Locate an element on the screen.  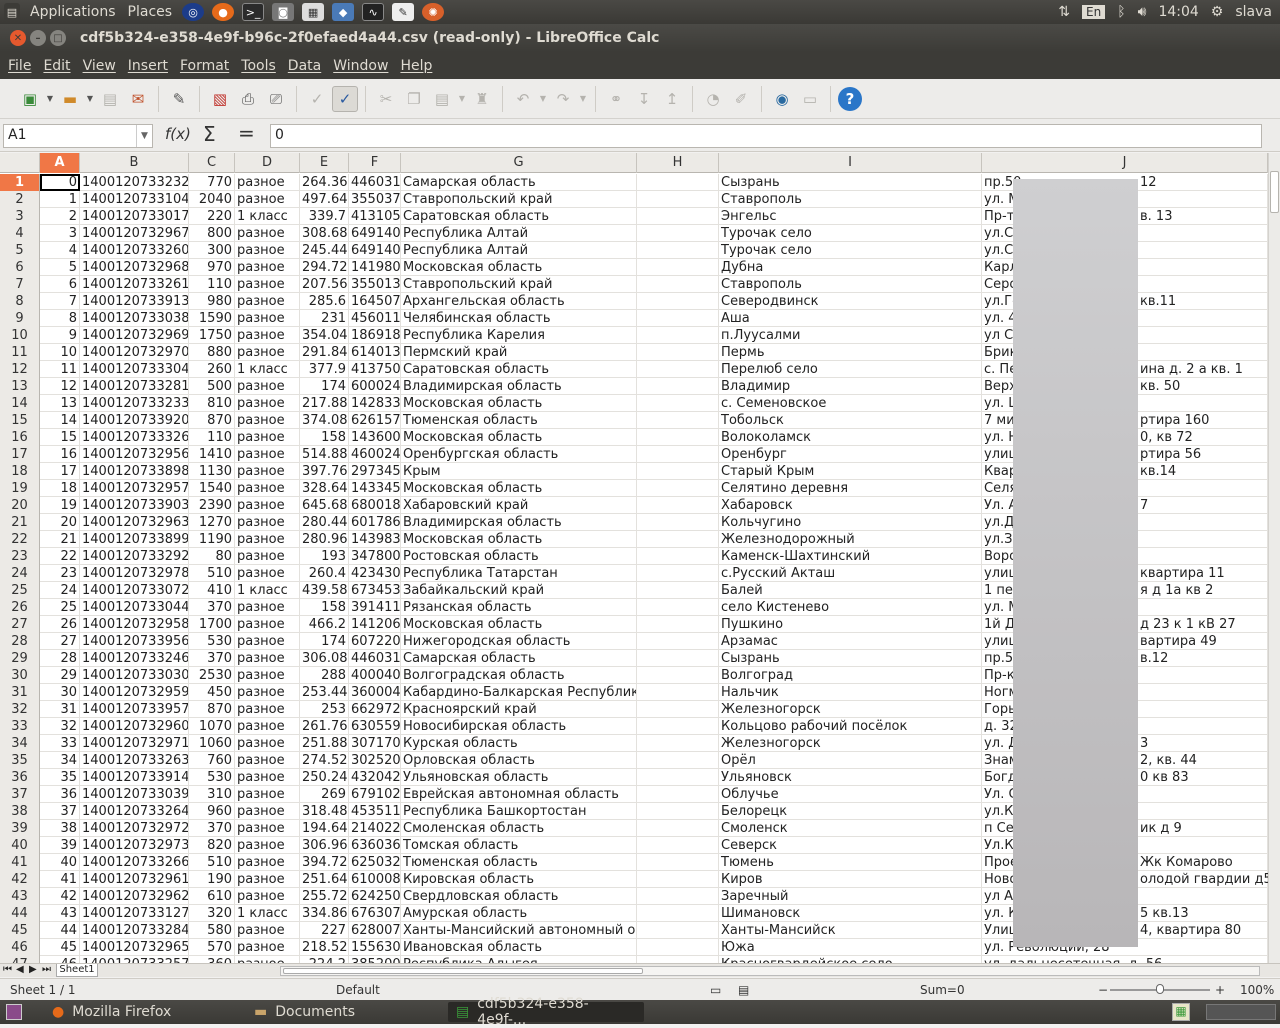
cell-b: 14001207329690 is located at coordinates (134, 335).